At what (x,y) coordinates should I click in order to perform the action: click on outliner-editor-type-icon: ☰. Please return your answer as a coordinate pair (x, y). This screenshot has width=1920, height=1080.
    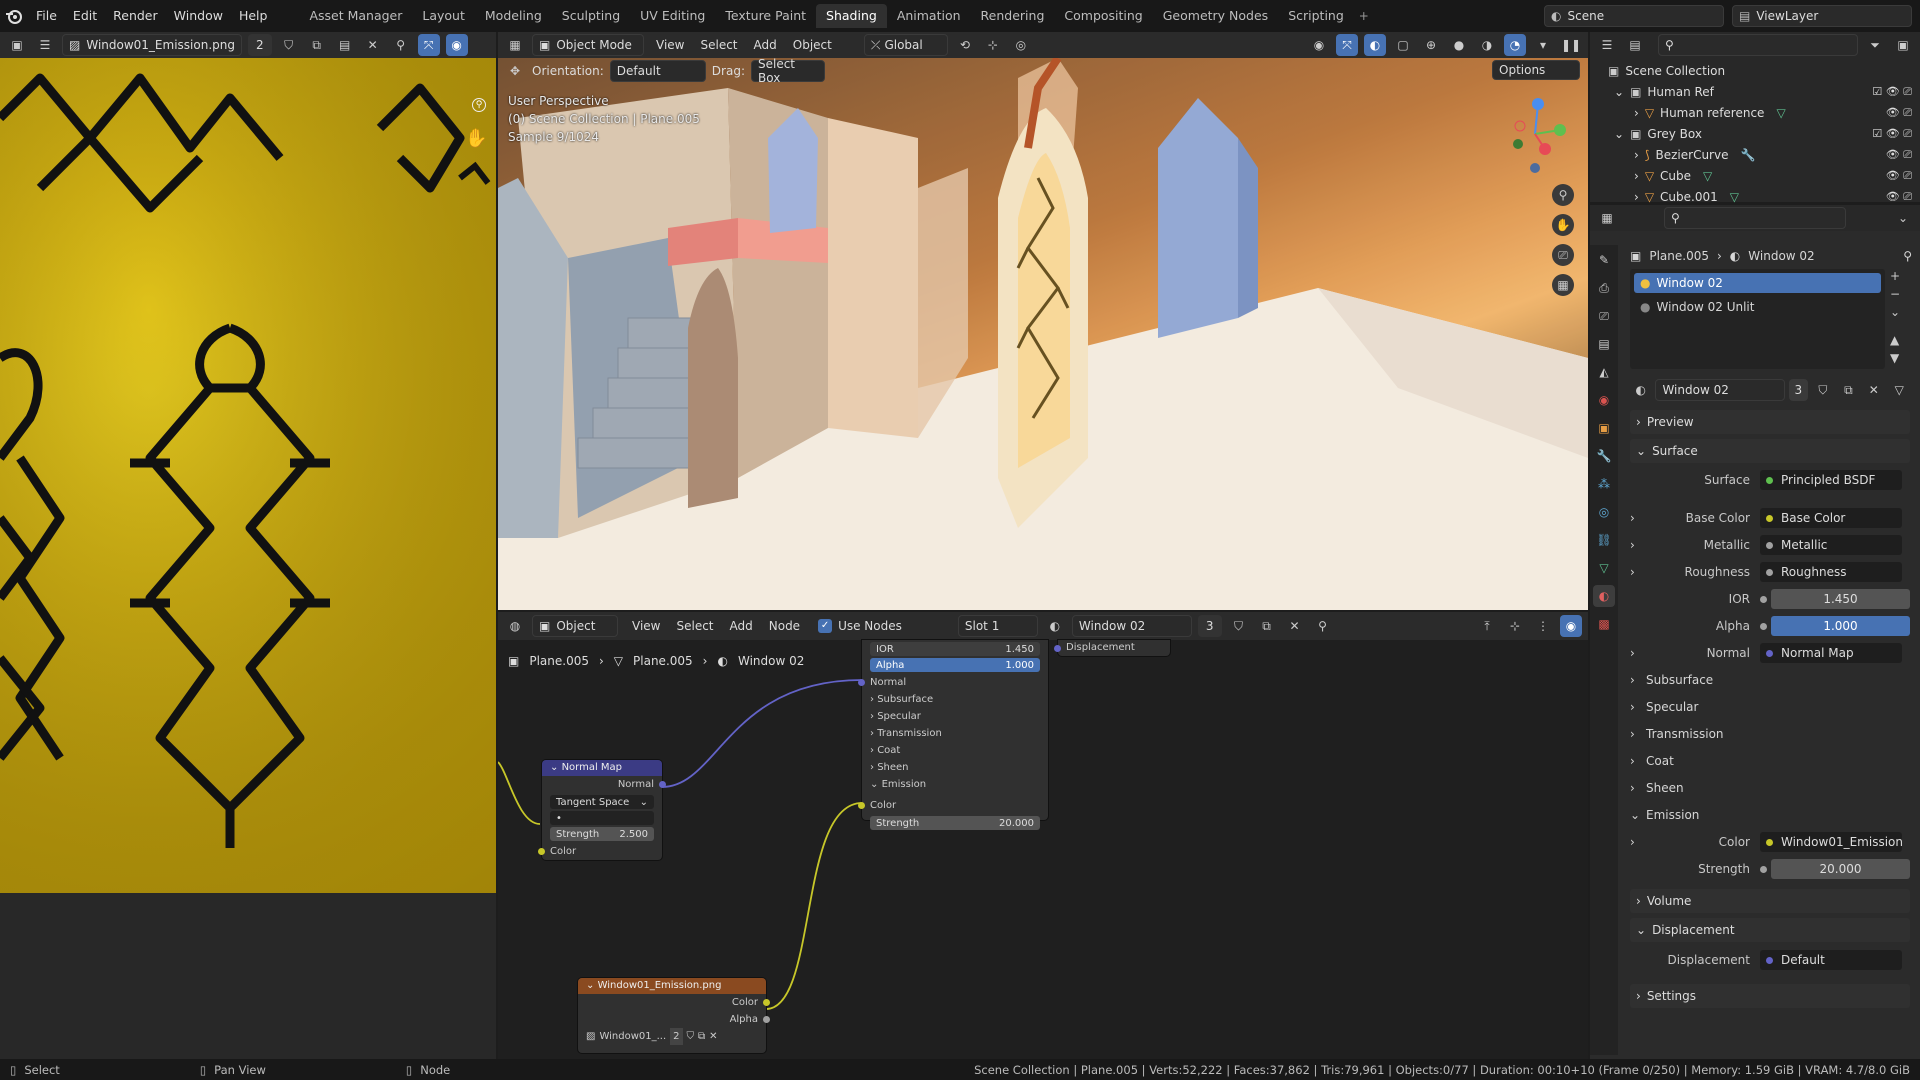
    Looking at the image, I should click on (1607, 45).